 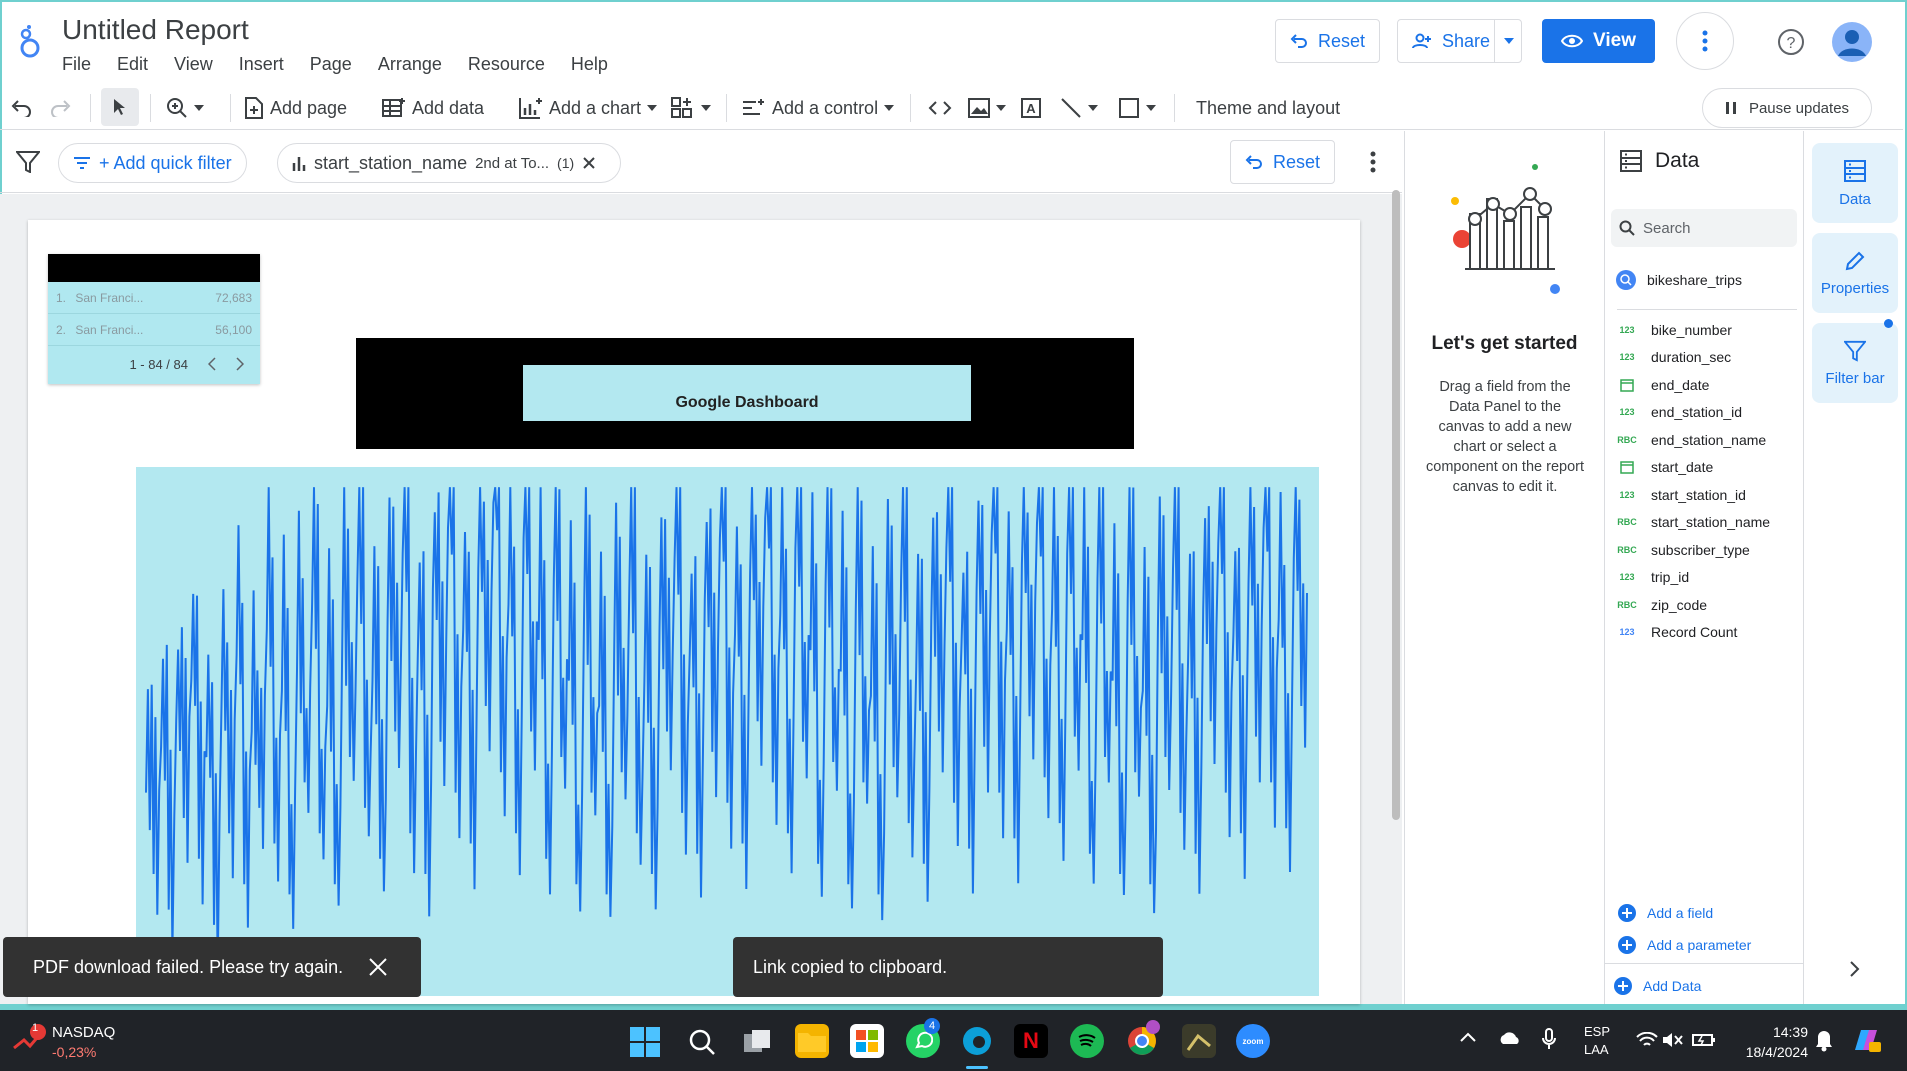 What do you see at coordinates (645, 1042) in the screenshot?
I see `windows-start-icon` at bounding box center [645, 1042].